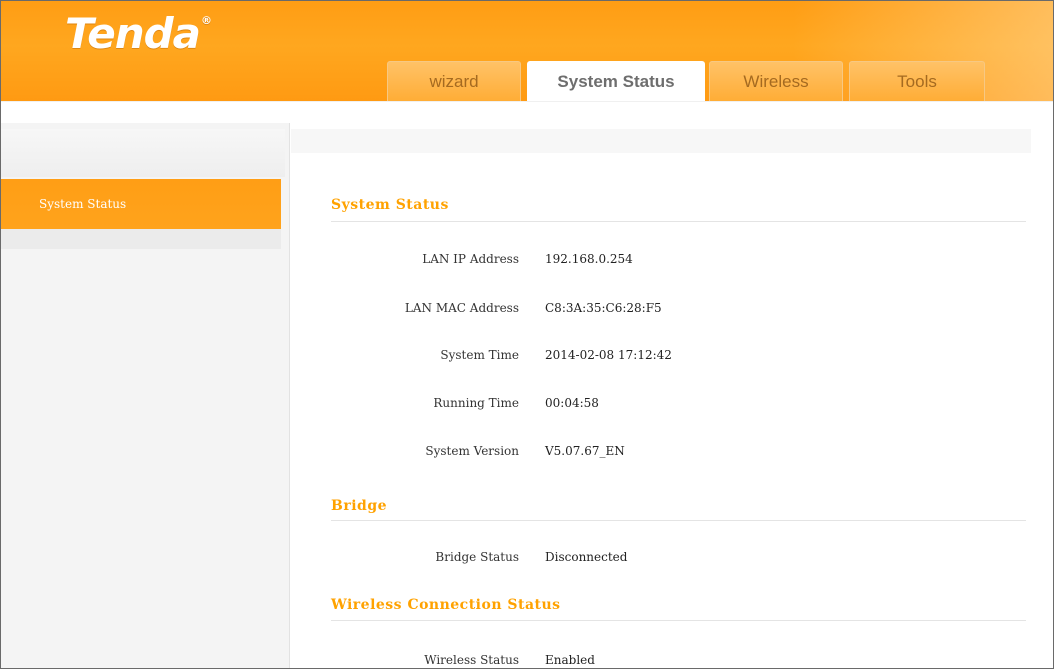 The height and width of the screenshot is (669, 1054). What do you see at coordinates (477, 557) in the screenshot?
I see `bridge-status-label: Bridge Status` at bounding box center [477, 557].